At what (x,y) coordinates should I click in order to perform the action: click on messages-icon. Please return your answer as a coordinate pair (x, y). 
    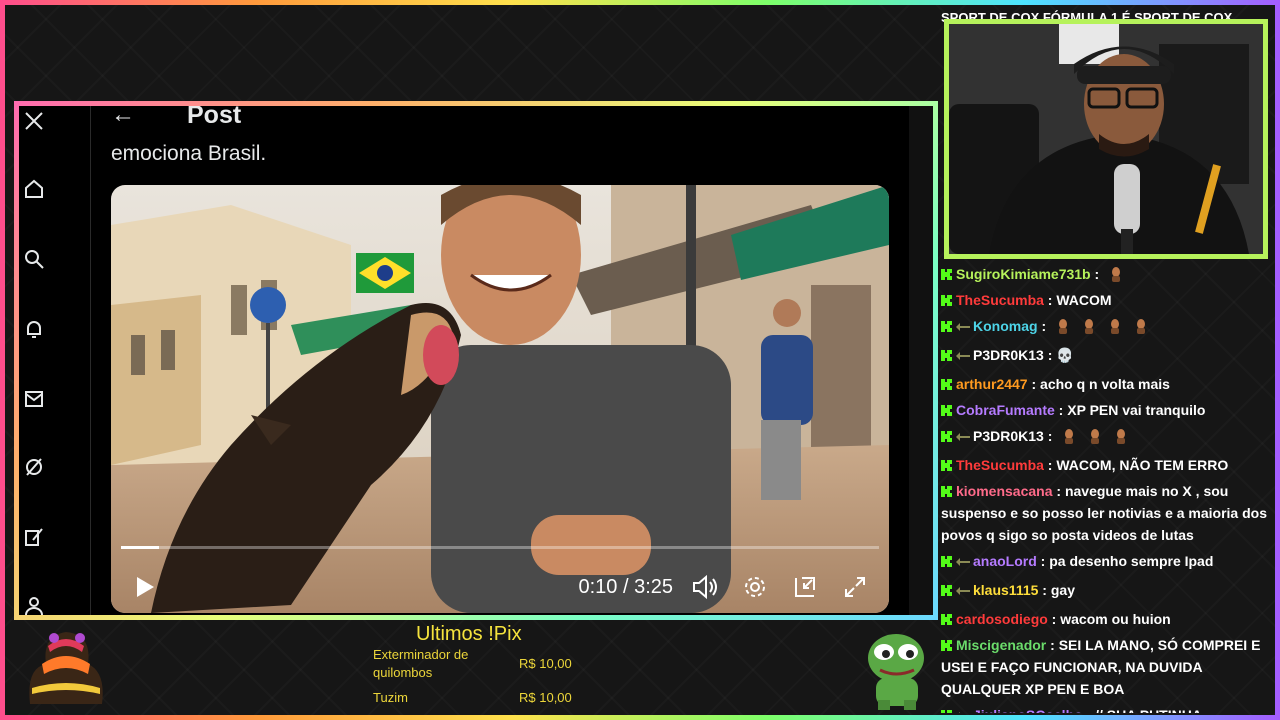
    Looking at the image, I should click on (34, 399).